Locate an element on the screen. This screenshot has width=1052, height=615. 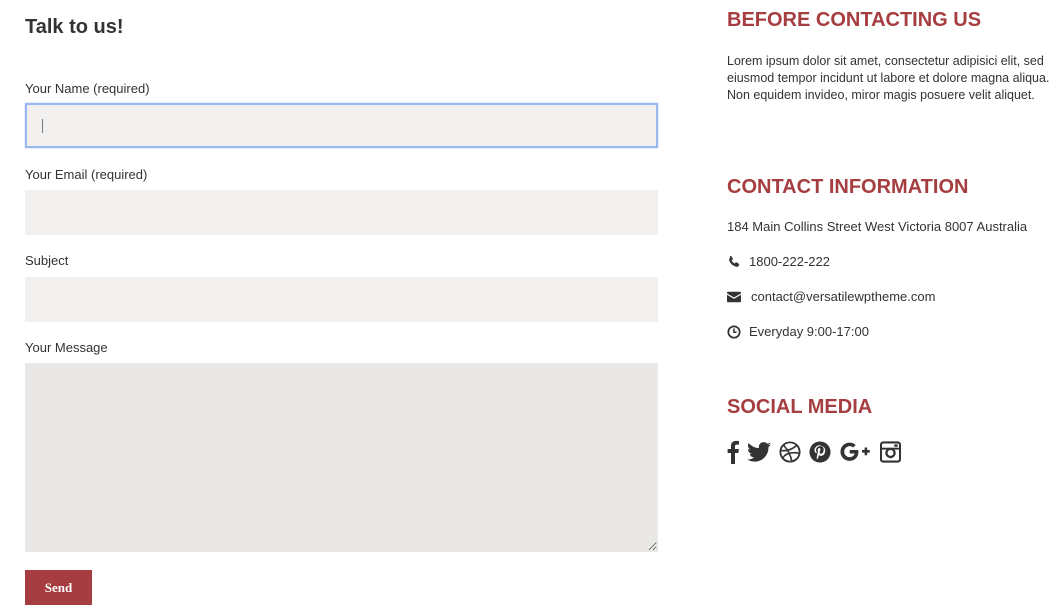
name-label: Your Name (required) is located at coordinates (87, 88).